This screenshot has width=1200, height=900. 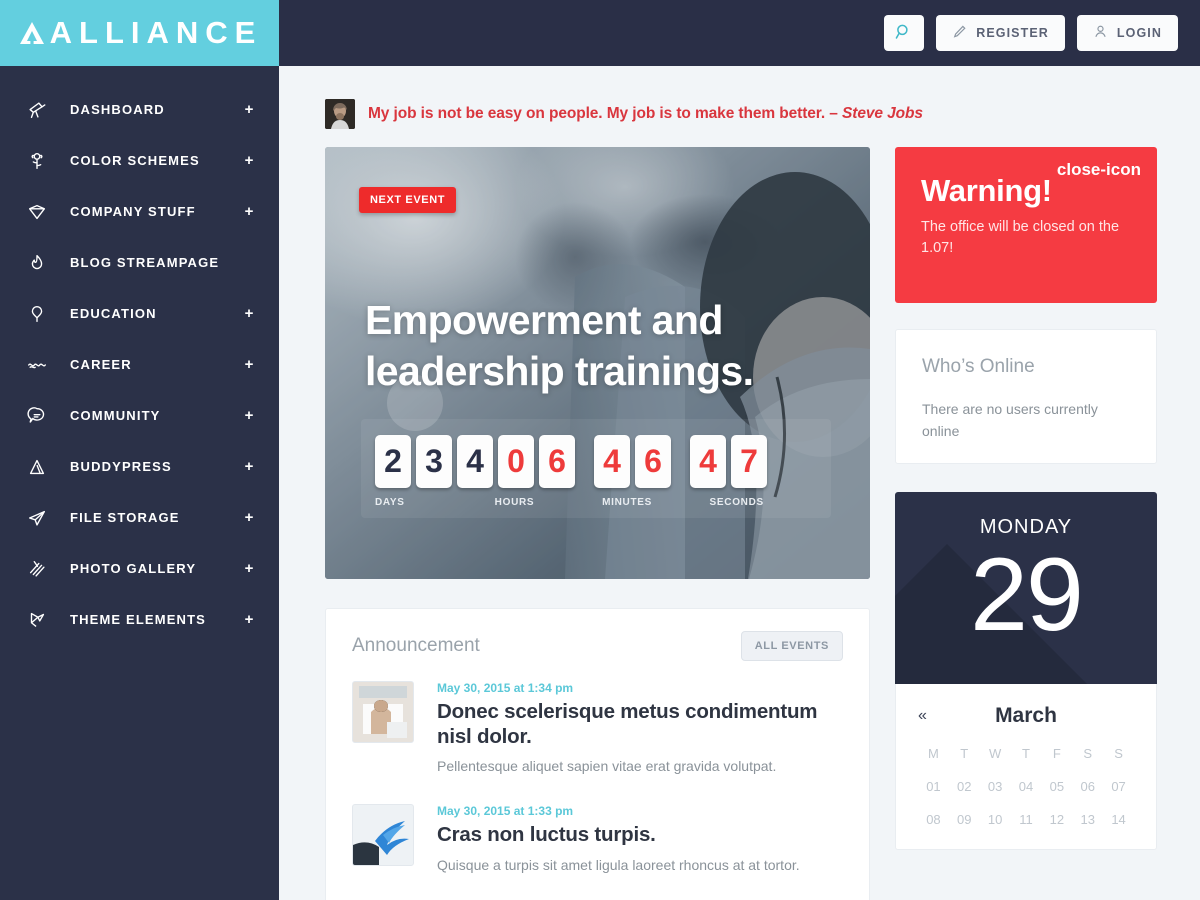 What do you see at coordinates (135, 160) in the screenshot?
I see `sidebar-item-label: COLOR SCHEMES` at bounding box center [135, 160].